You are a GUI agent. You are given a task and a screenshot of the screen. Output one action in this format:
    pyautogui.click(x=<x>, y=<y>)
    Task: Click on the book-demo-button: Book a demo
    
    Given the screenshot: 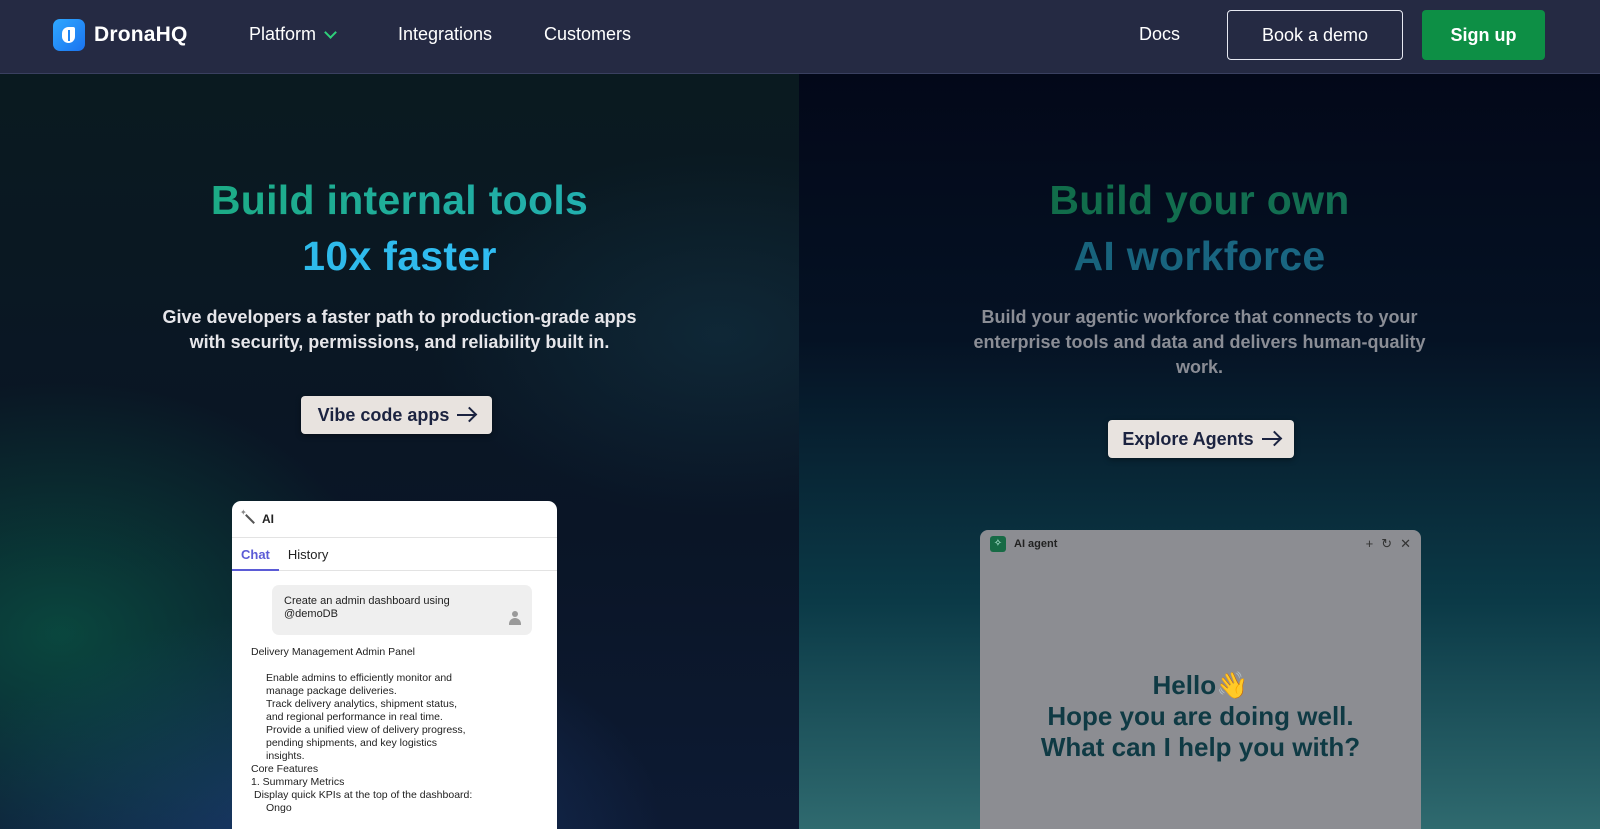 What is the action you would take?
    pyautogui.click(x=1315, y=35)
    